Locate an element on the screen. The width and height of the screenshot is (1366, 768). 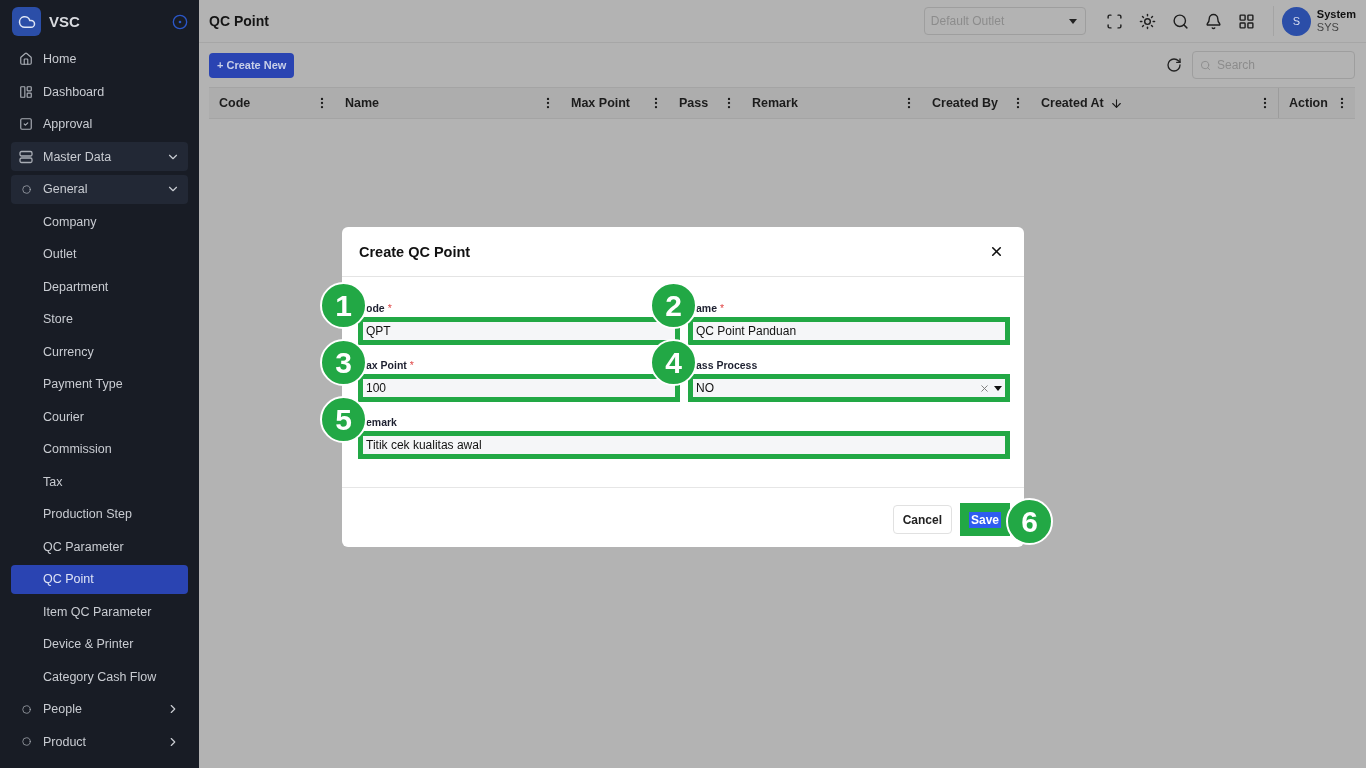
nav-item: QC Point is located at coordinates (99, 579).